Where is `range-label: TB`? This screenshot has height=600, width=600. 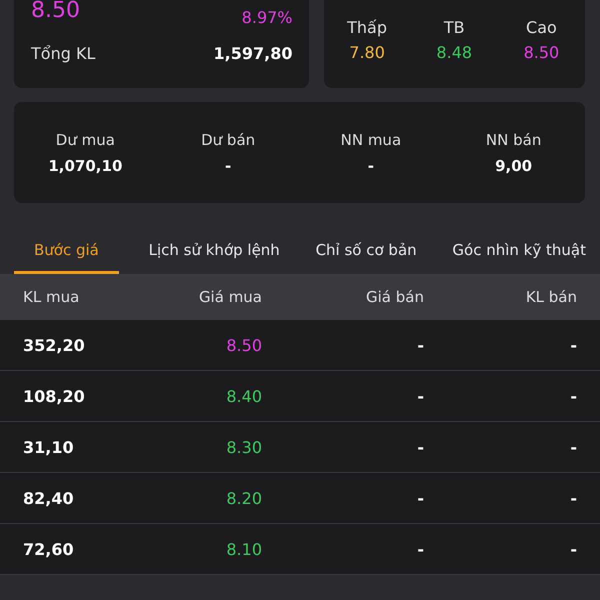
range-label: TB is located at coordinates (454, 27).